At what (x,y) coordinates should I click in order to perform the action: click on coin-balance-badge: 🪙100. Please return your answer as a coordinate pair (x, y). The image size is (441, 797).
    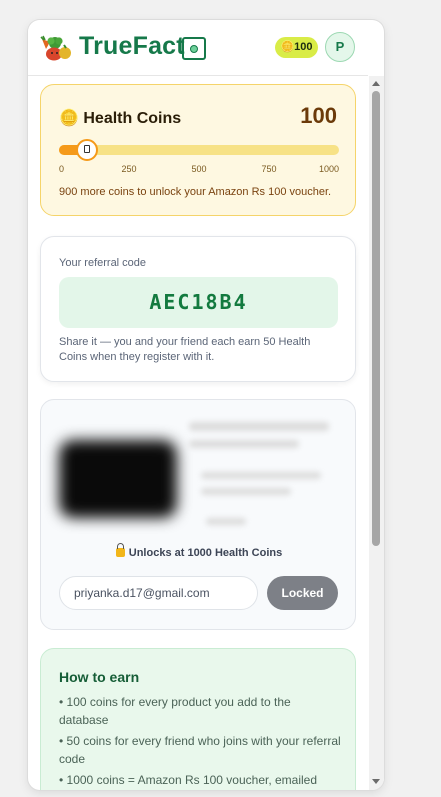
    Looking at the image, I should click on (296, 47).